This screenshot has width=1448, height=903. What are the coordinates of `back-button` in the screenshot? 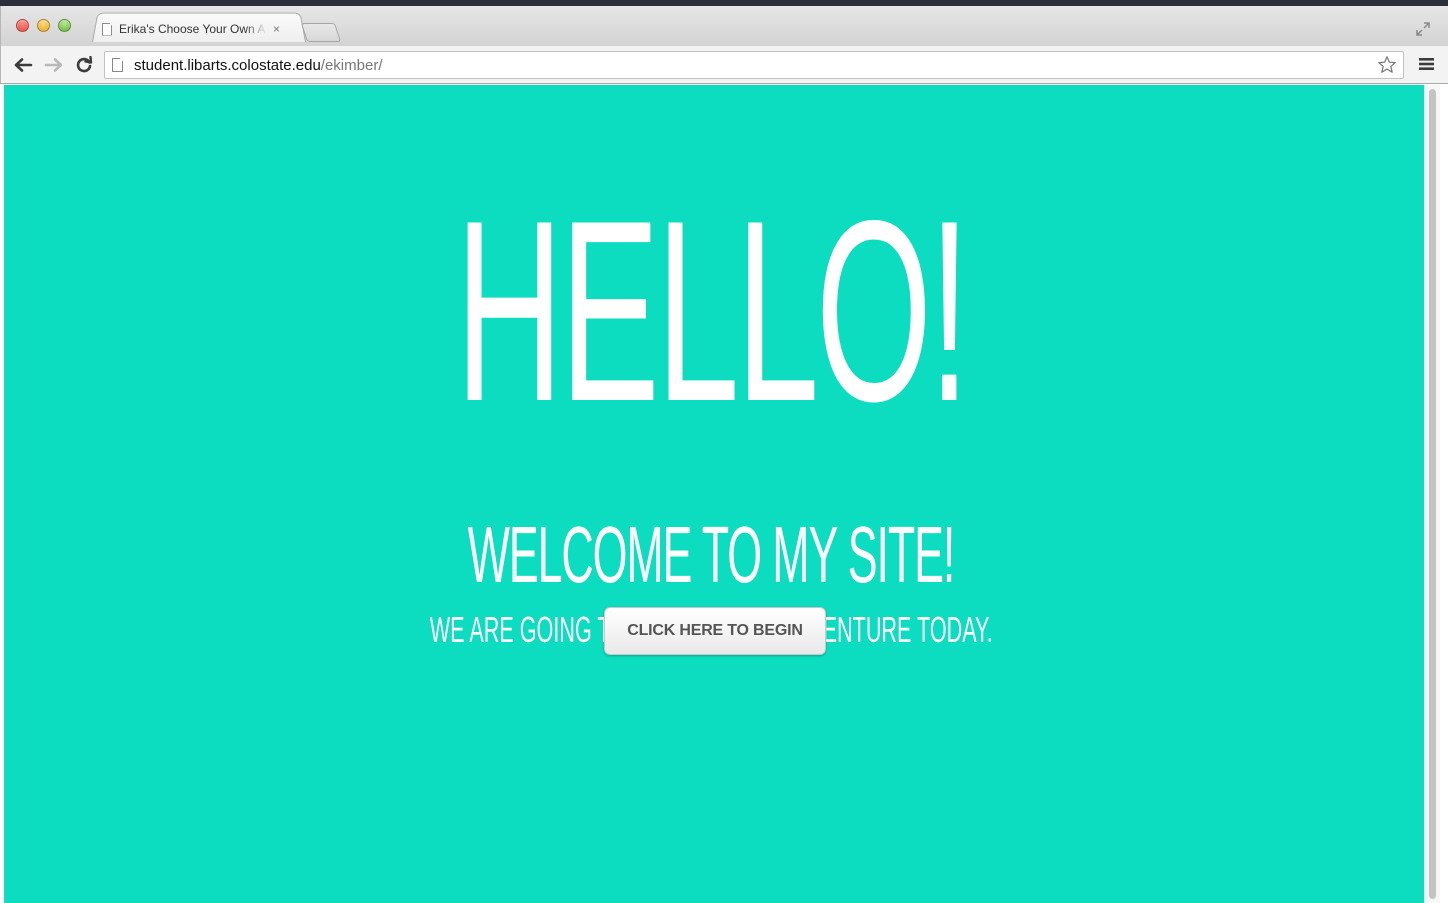 It's located at (23, 65).